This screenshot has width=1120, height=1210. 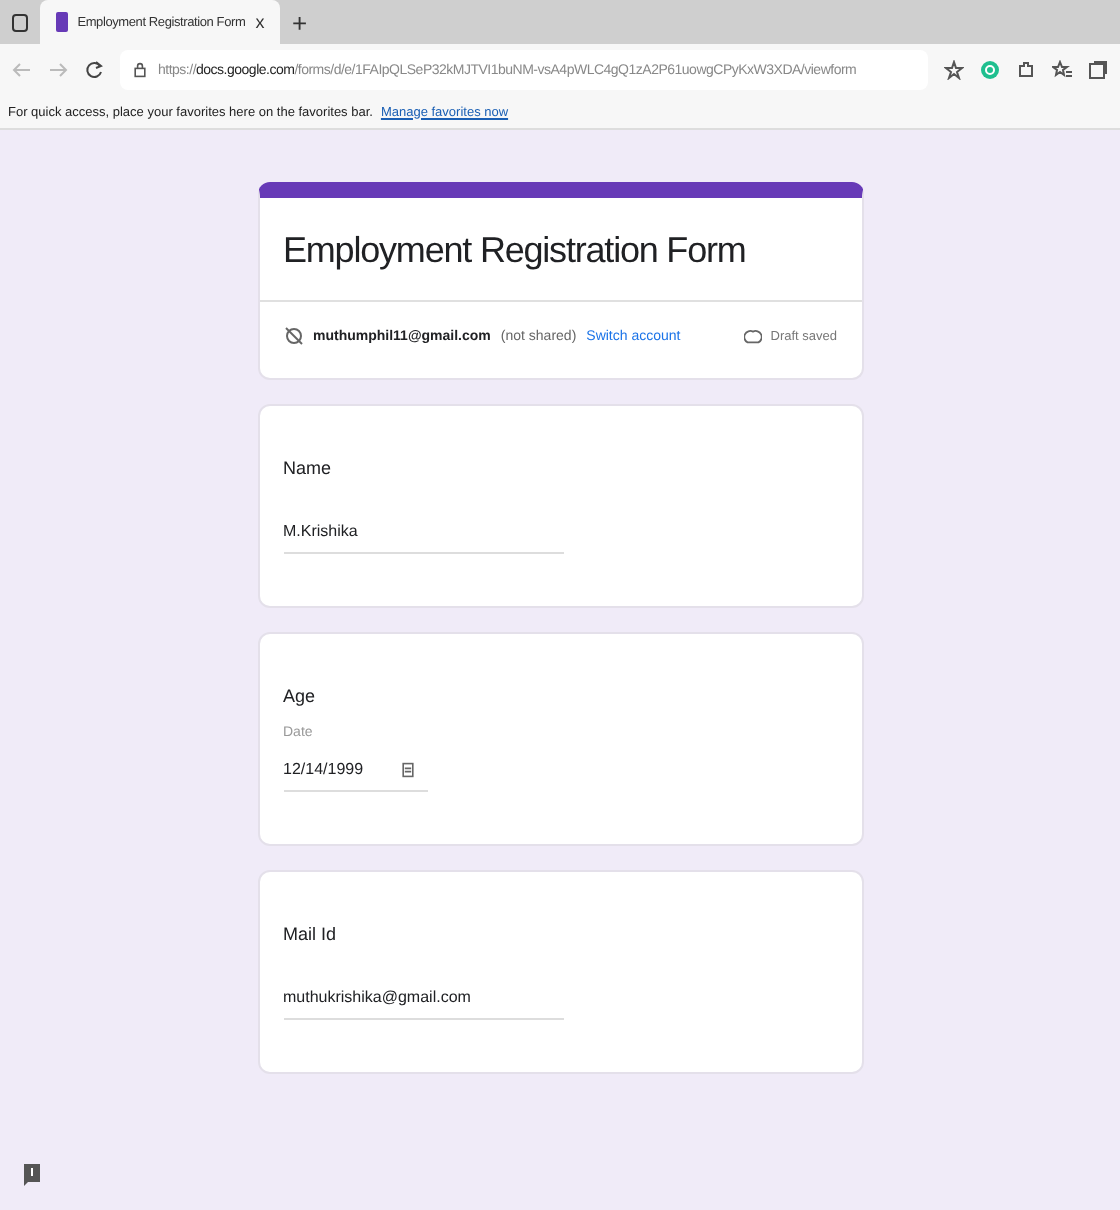 I want to click on forms-icon, so click(x=62, y=22).